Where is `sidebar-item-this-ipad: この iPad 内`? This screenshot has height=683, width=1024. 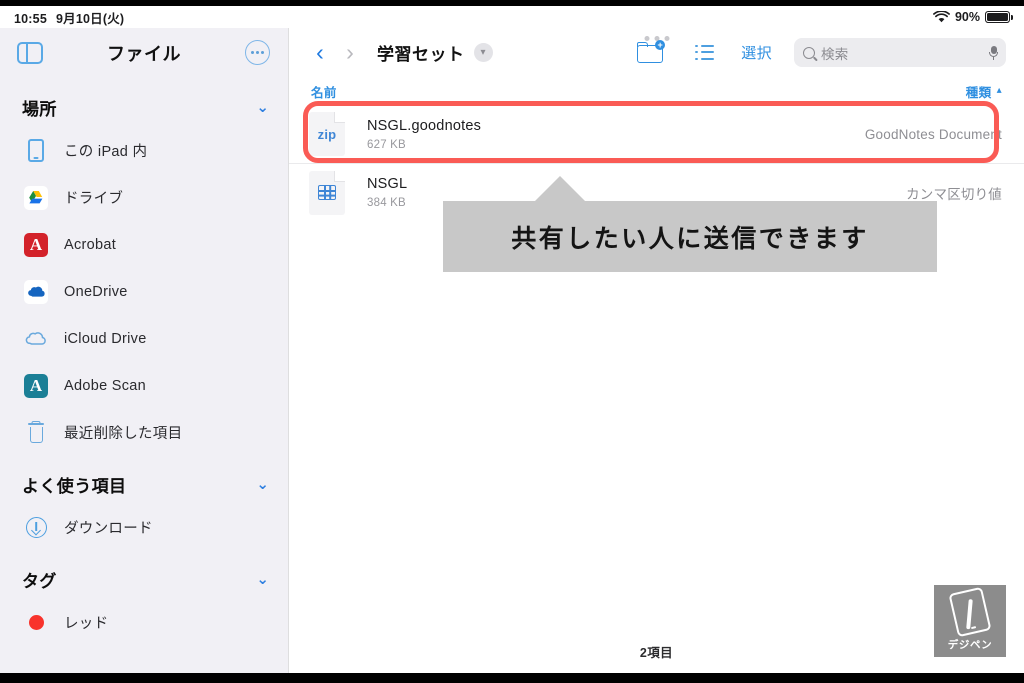 sidebar-item-this-ipad: この iPad 内 is located at coordinates (144, 150).